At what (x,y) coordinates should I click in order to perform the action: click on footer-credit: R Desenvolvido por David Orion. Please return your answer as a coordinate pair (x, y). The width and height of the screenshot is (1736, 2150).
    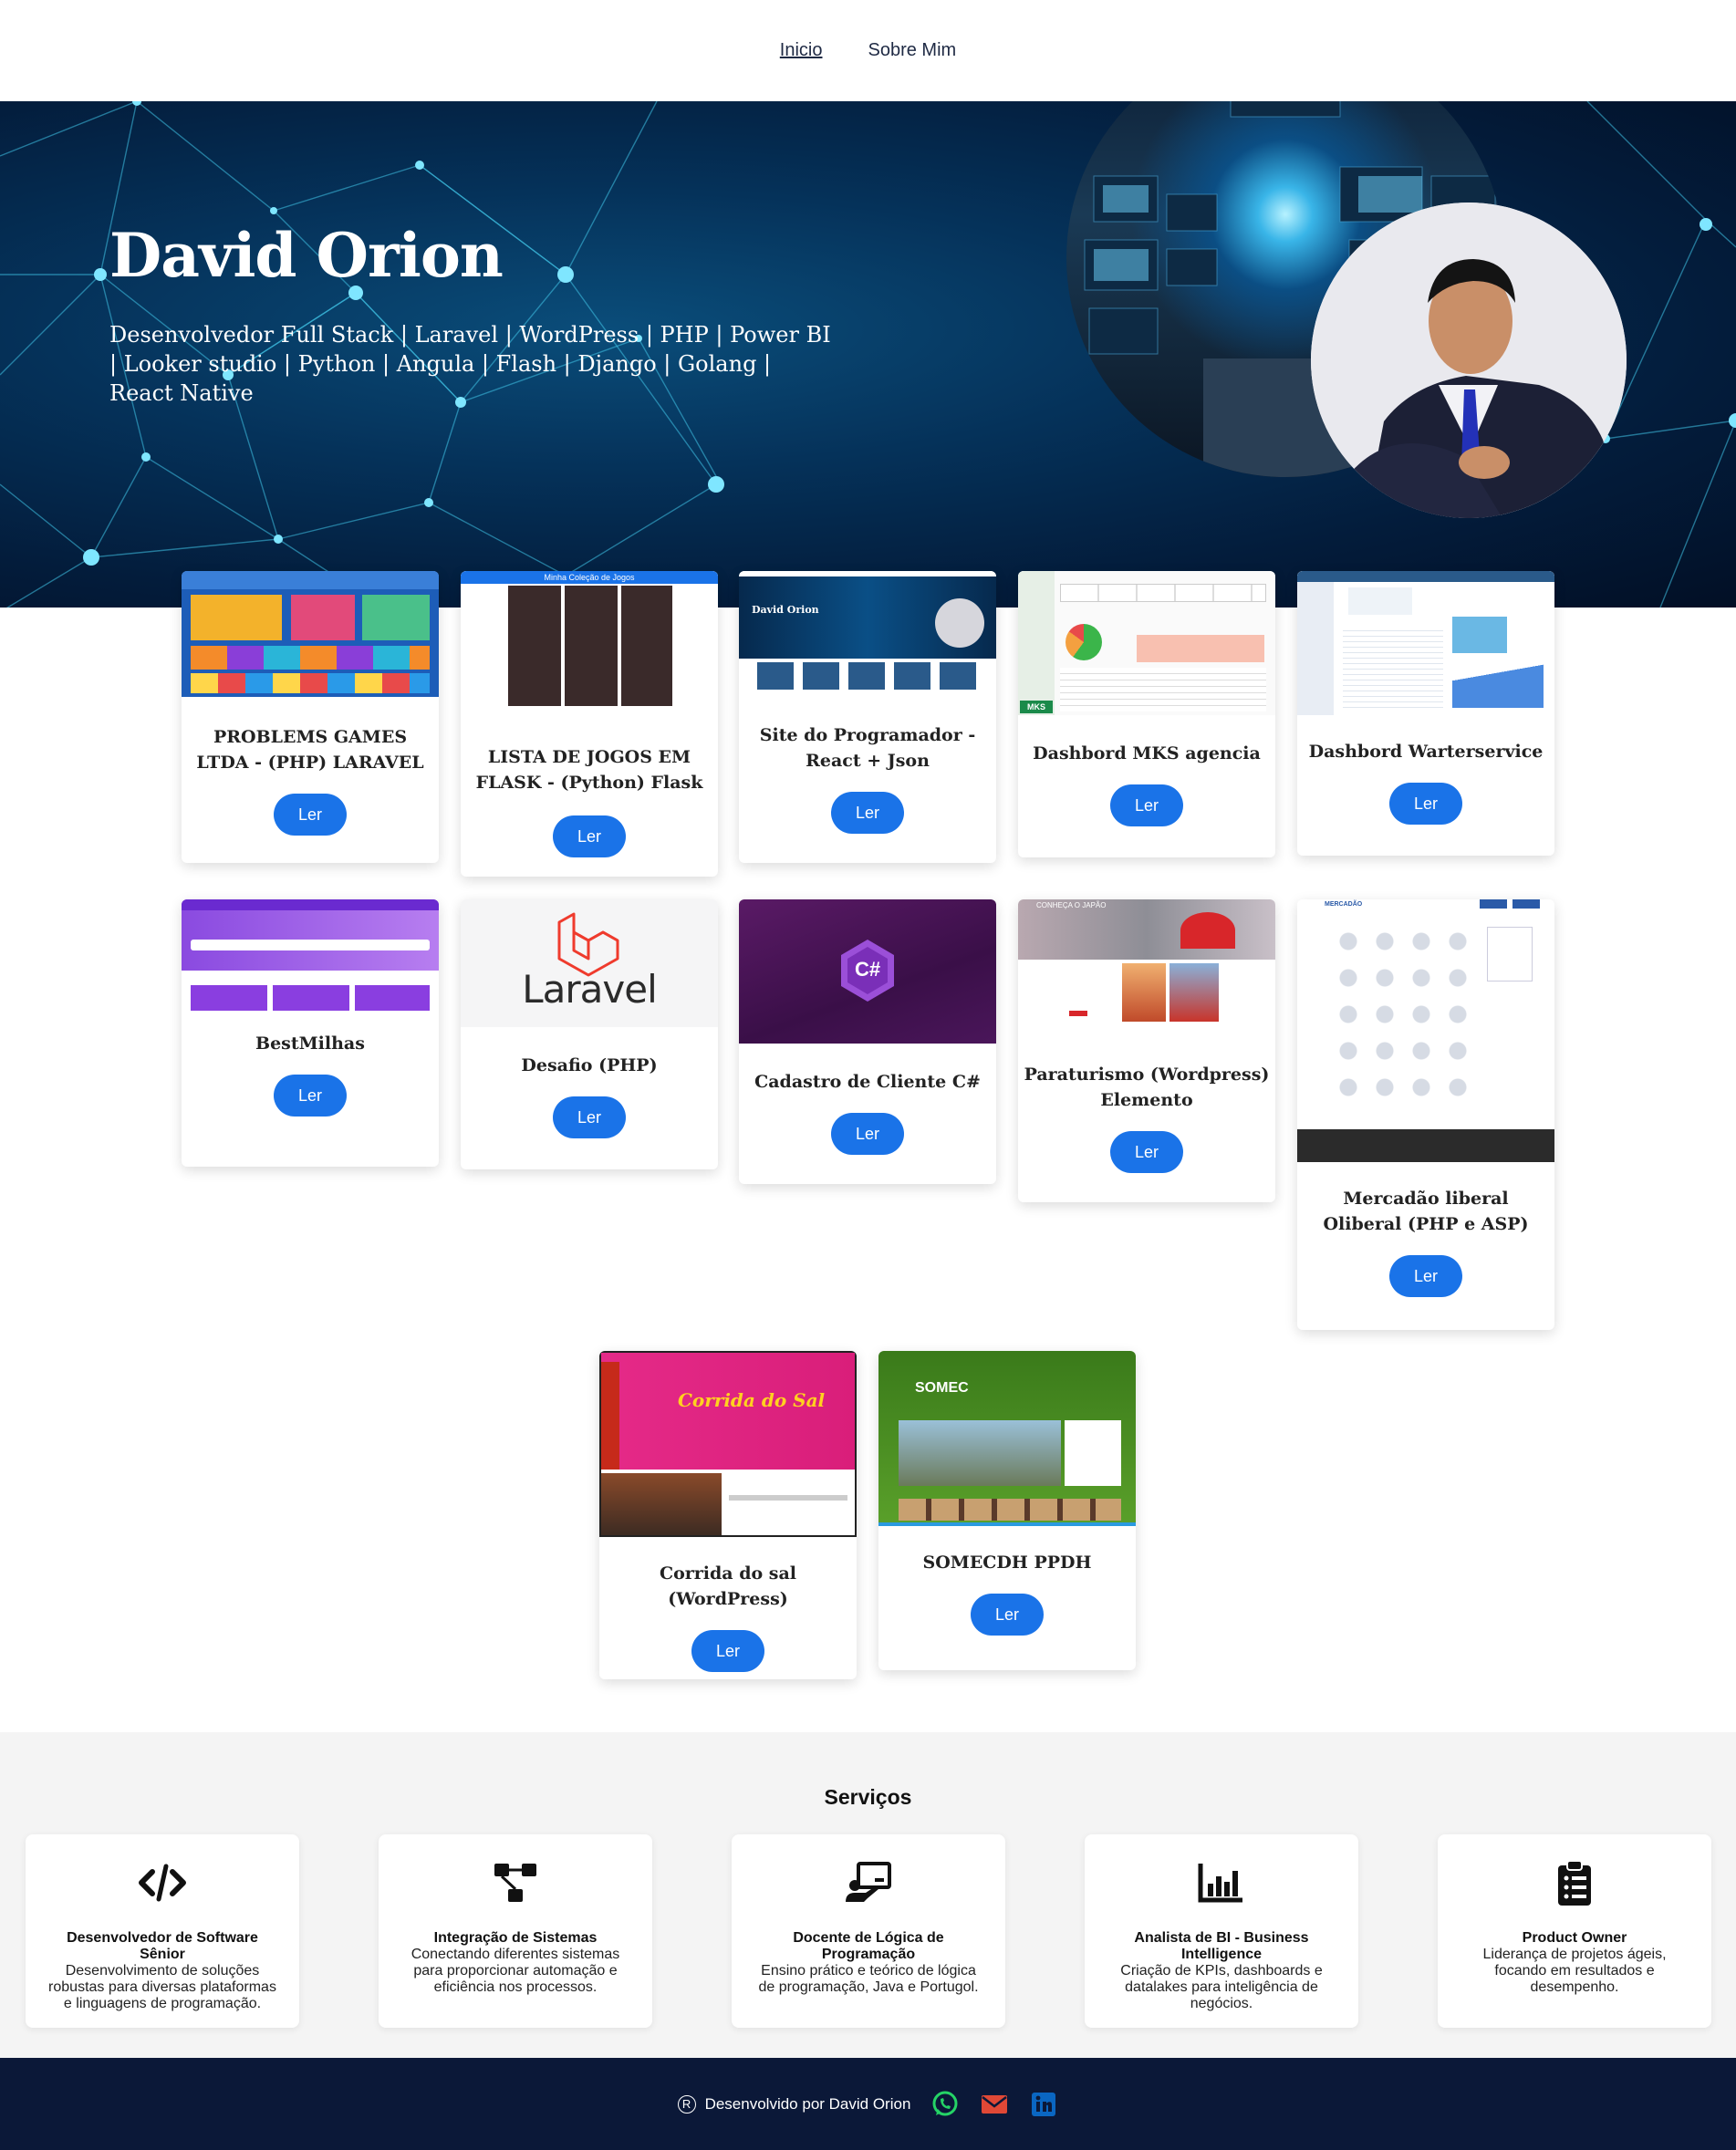
    Looking at the image, I should click on (794, 2104).